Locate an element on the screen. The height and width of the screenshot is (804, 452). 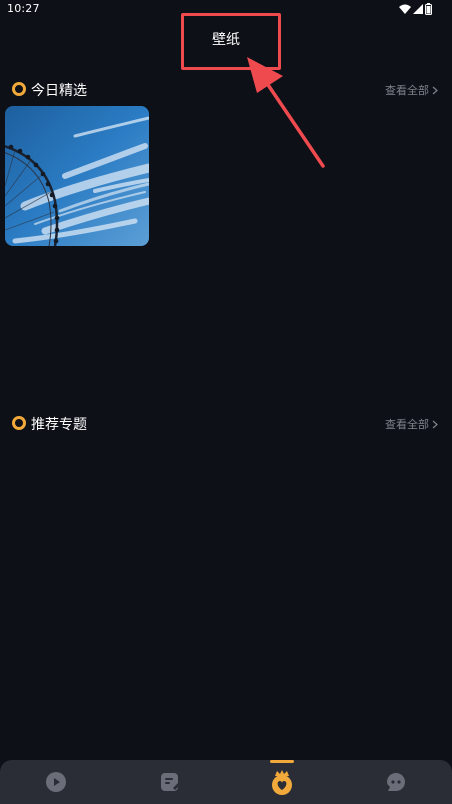
nav-tab-chat is located at coordinates (396, 782).